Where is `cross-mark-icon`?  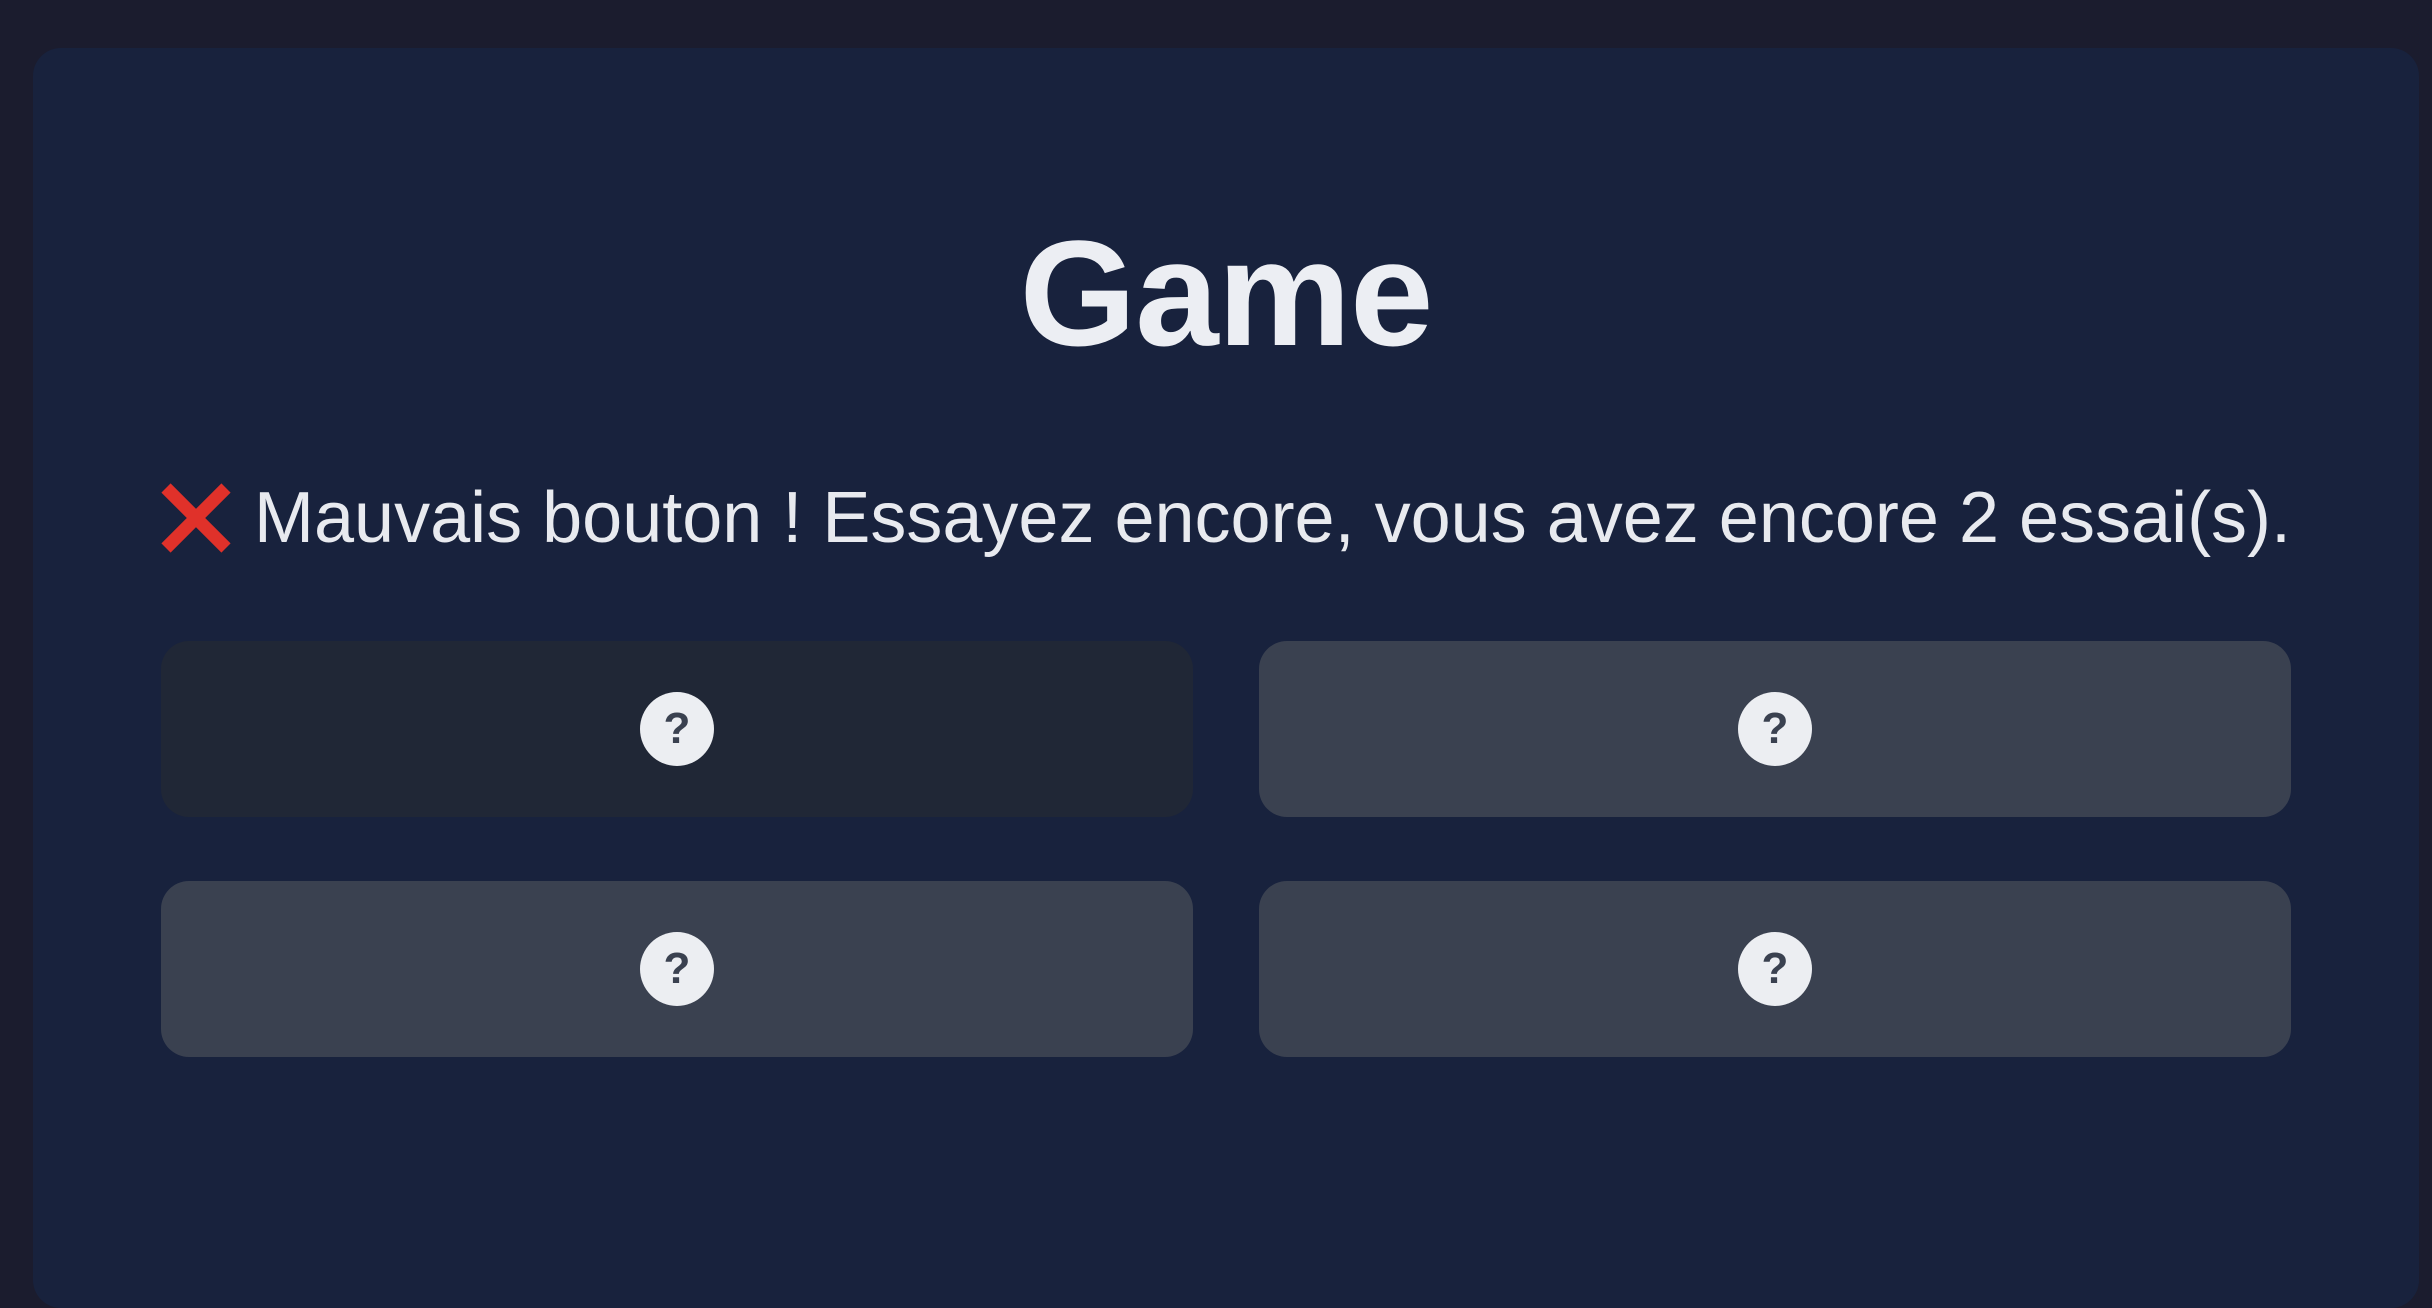 cross-mark-icon is located at coordinates (196, 518).